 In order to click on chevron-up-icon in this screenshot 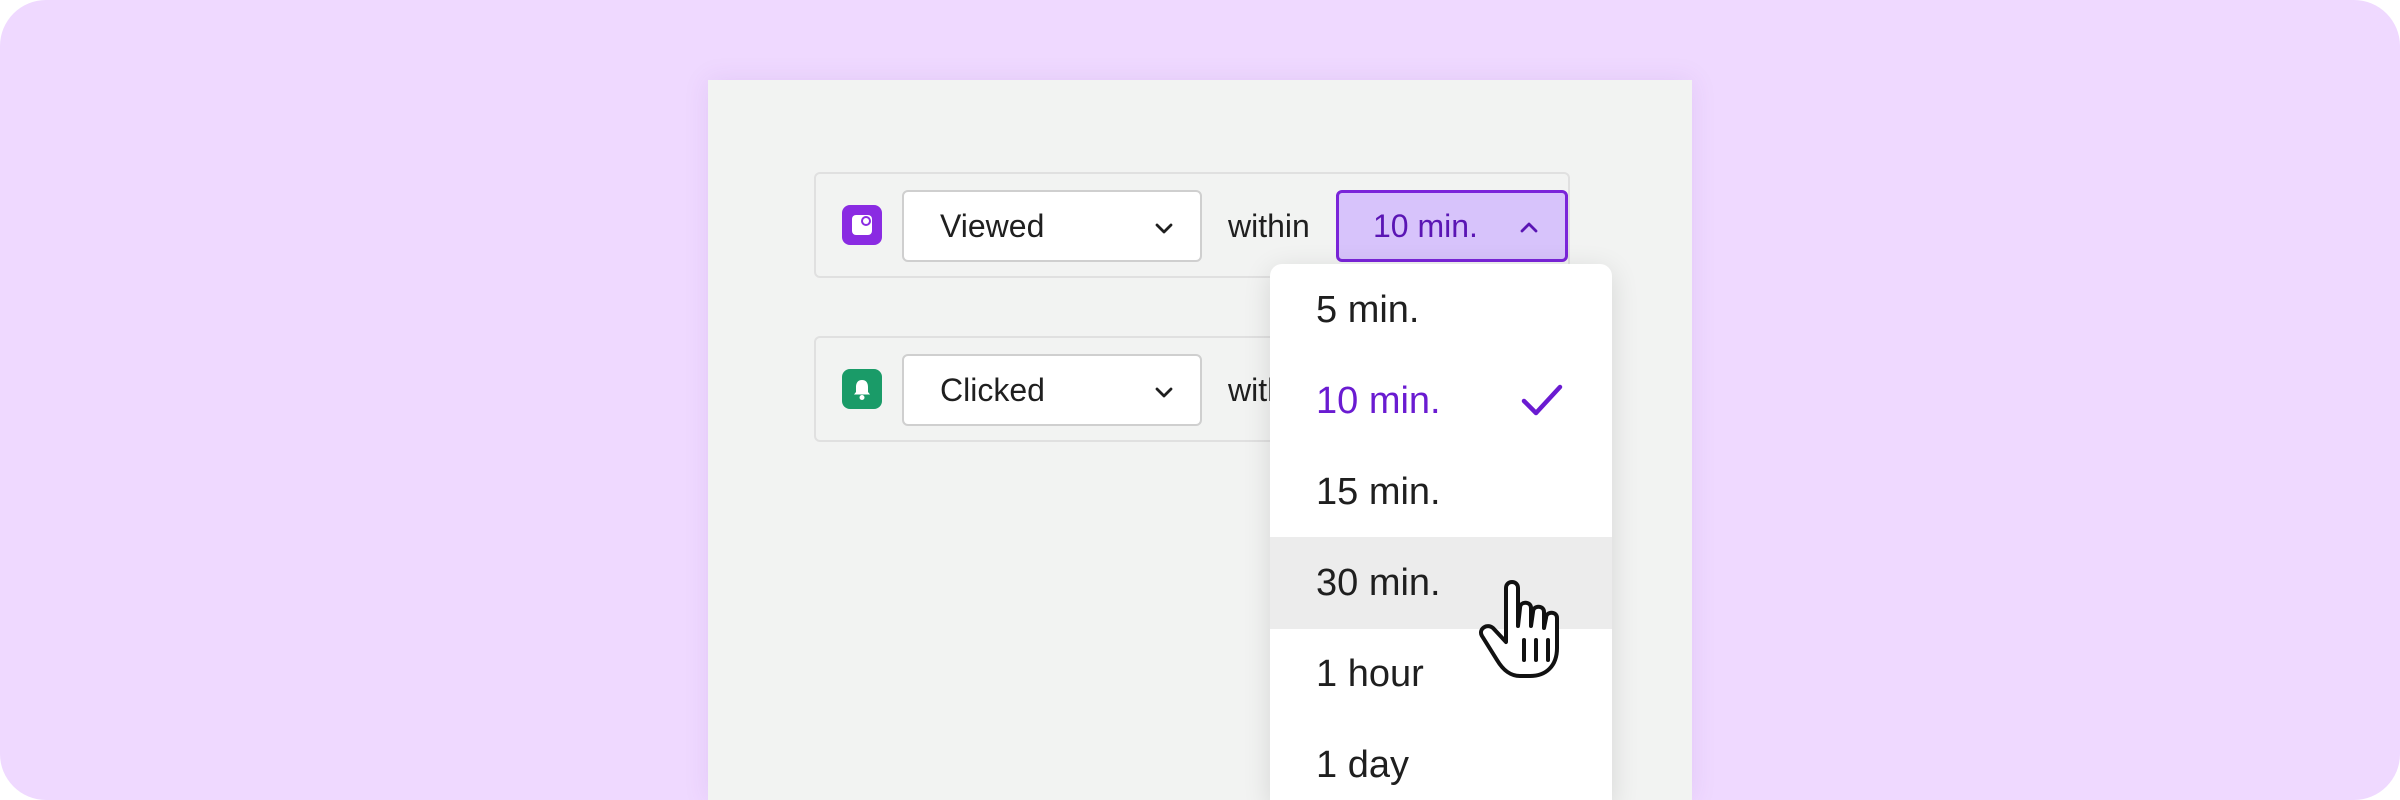, I will do `click(1529, 227)`.